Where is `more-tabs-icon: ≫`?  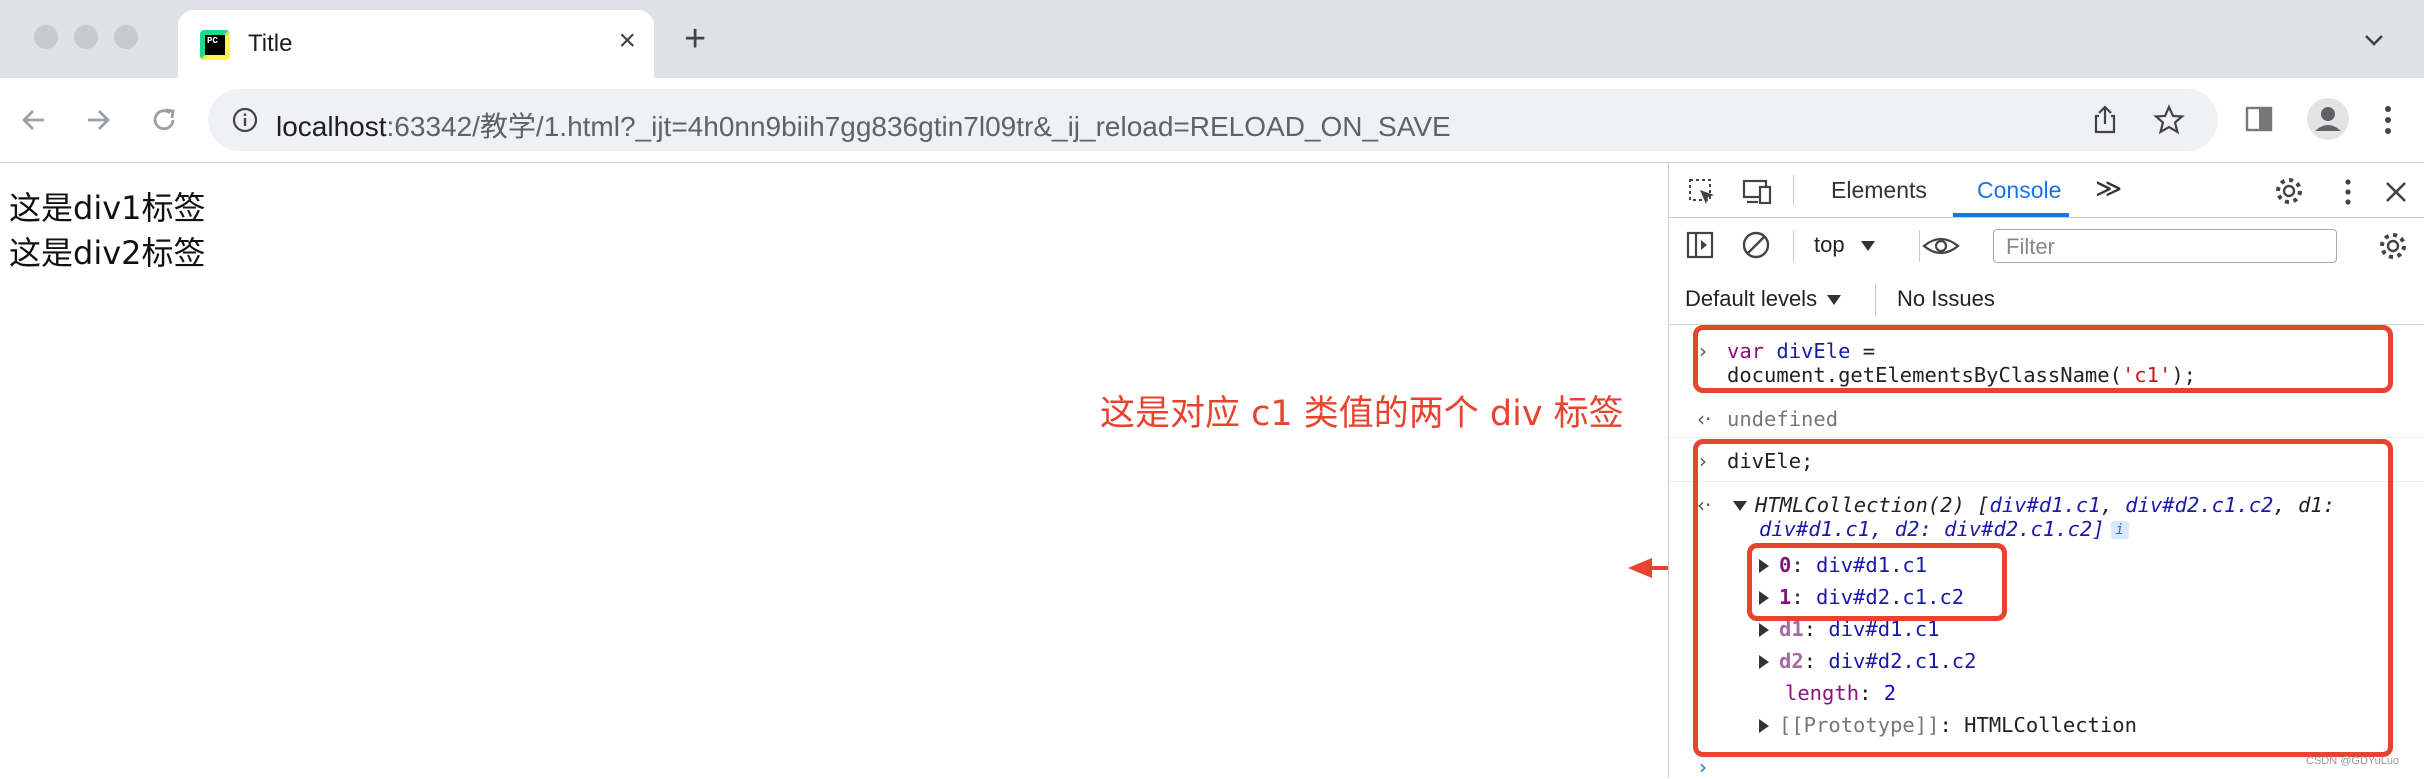 more-tabs-icon: ≫ is located at coordinates (2108, 188).